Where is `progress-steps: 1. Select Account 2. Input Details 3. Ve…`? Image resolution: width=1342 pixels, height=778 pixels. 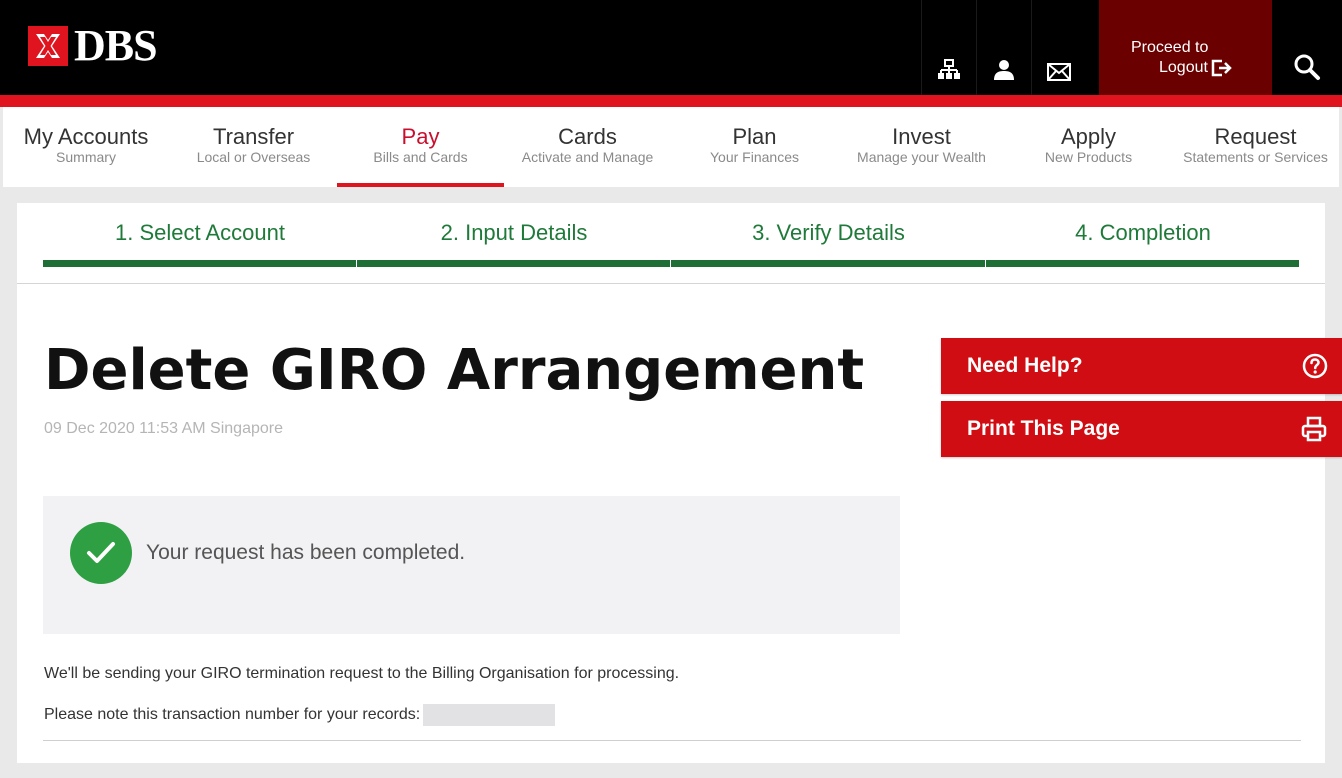
progress-steps: 1. Select Account 2. Input Details 3. Ve… is located at coordinates (671, 243).